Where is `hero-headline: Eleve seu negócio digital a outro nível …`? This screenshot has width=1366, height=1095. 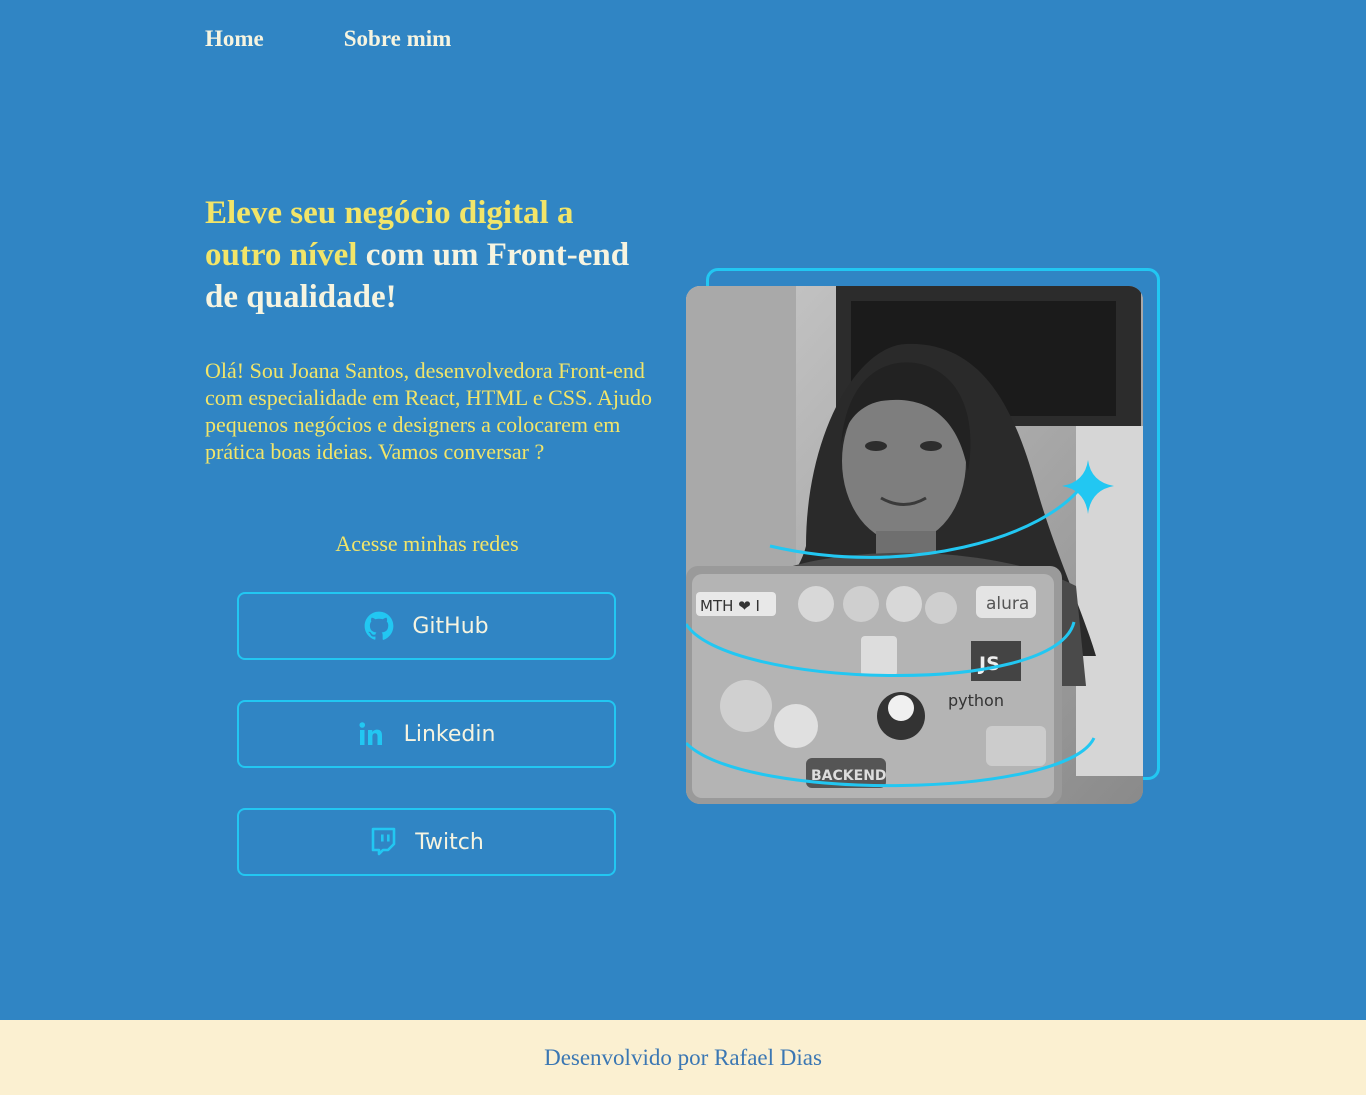
hero-headline: Eleve seu negócio digital a outro nível … is located at coordinates (420, 255).